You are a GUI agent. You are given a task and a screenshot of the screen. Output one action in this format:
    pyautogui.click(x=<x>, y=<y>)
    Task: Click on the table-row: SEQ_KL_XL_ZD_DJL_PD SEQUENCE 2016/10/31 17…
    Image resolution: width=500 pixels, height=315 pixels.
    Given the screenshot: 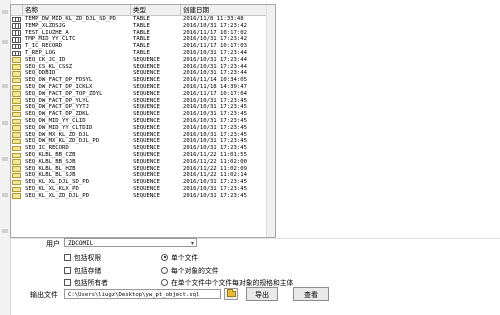 What is the action you would take?
    pyautogui.click(x=143, y=196)
    